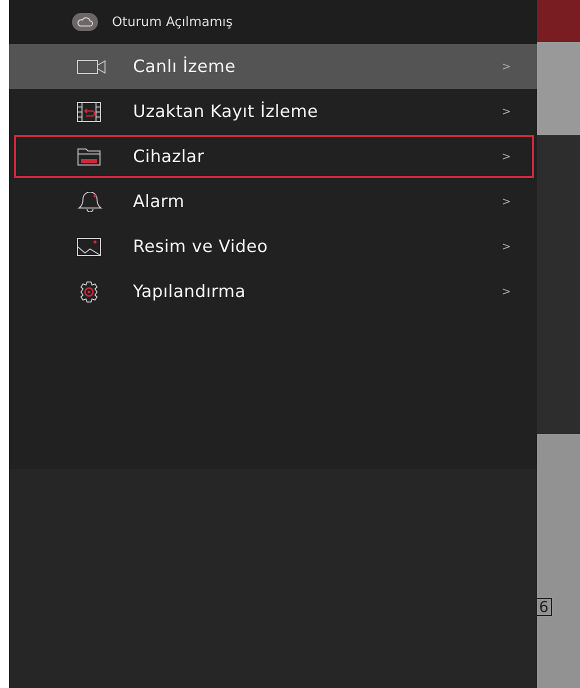 The width and height of the screenshot is (580, 688). I want to click on account-status: Oturum Açılmamış, so click(172, 22).